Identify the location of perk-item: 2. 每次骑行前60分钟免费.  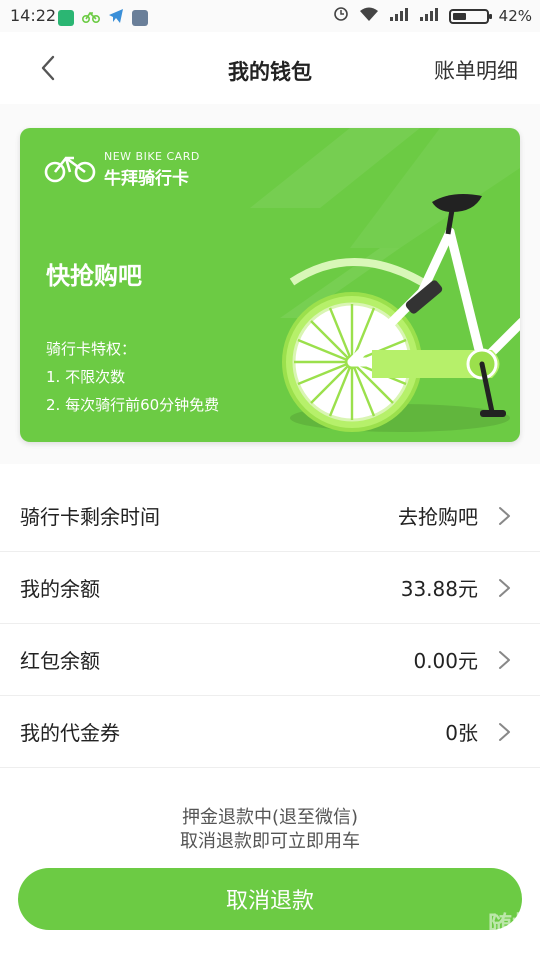
(133, 405).